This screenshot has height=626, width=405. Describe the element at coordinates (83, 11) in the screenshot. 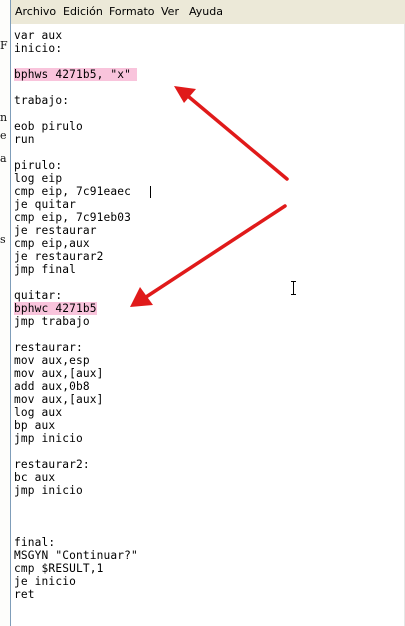

I see `menu-edicion: Edición` at that location.